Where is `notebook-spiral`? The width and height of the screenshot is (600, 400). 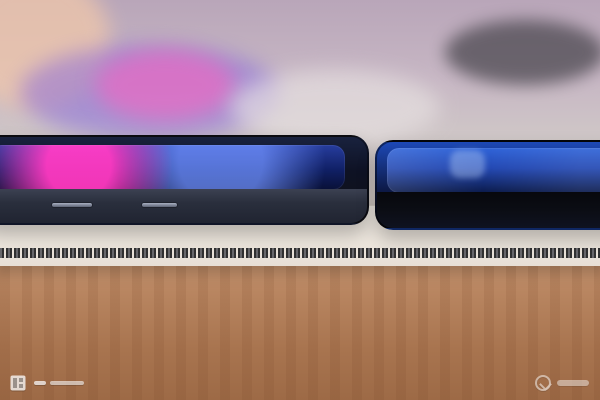
notebook-spiral is located at coordinates (300, 253).